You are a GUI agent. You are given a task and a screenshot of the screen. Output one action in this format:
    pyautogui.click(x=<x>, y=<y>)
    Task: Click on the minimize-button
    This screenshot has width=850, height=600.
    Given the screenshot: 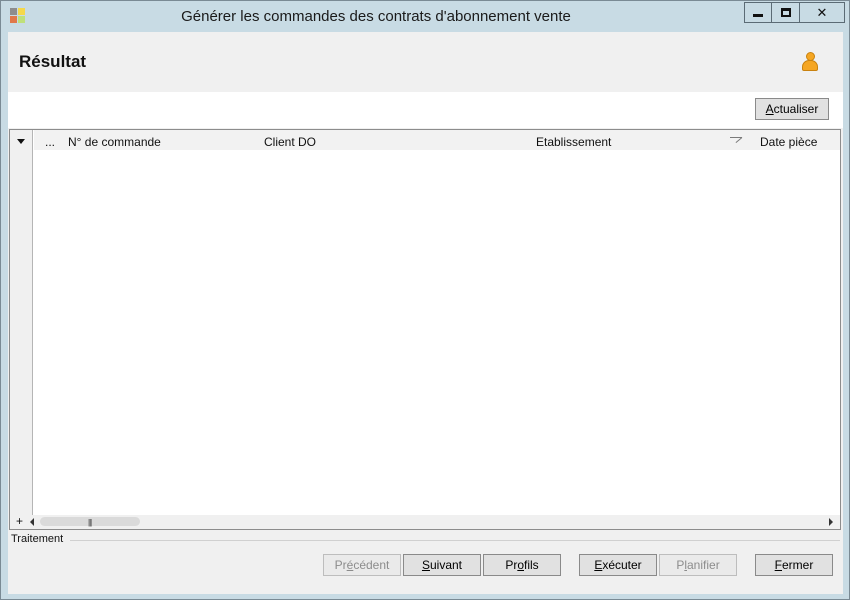 What is the action you would take?
    pyautogui.click(x=758, y=12)
    